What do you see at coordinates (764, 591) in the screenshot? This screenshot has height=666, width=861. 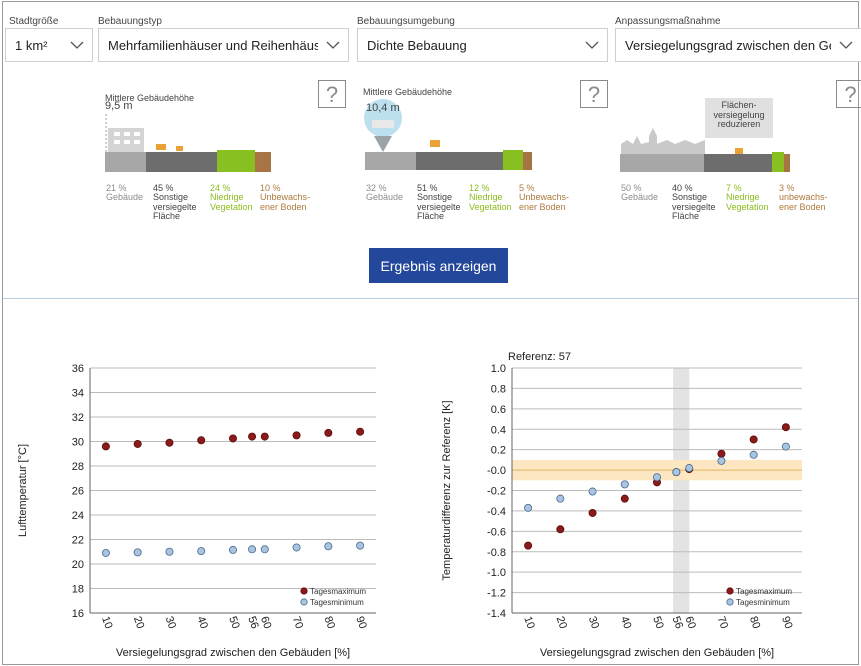 I see `legend-label: Tagesmaximum` at bounding box center [764, 591].